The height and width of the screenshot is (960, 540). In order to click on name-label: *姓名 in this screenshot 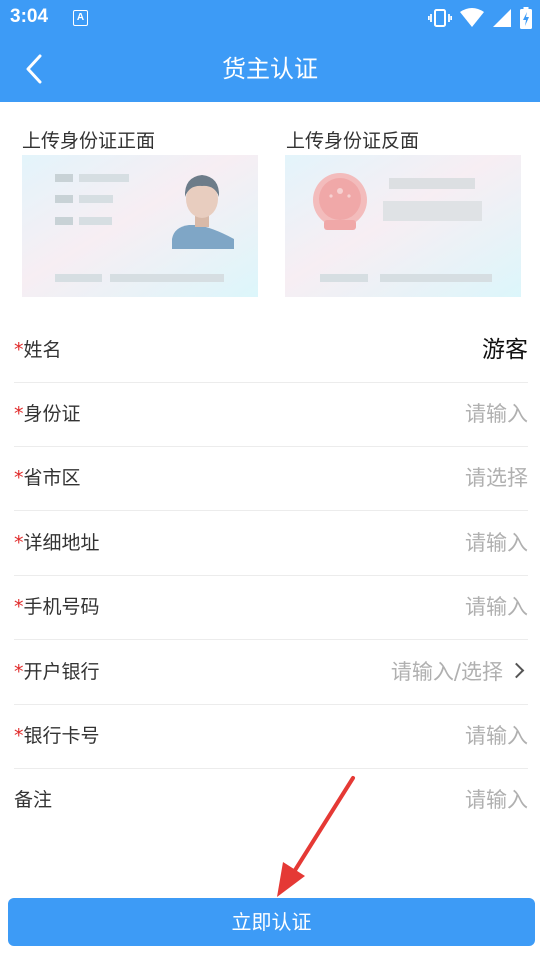, I will do `click(38, 350)`.